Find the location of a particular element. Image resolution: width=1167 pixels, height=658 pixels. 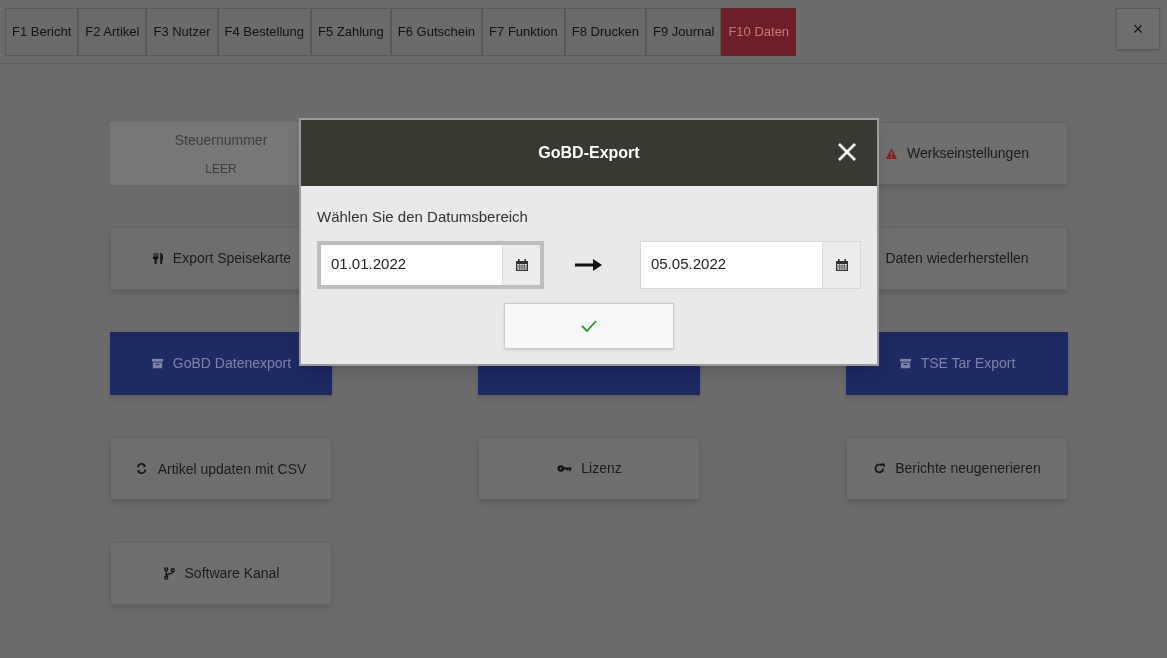

refresh-icon is located at coordinates (880, 468).